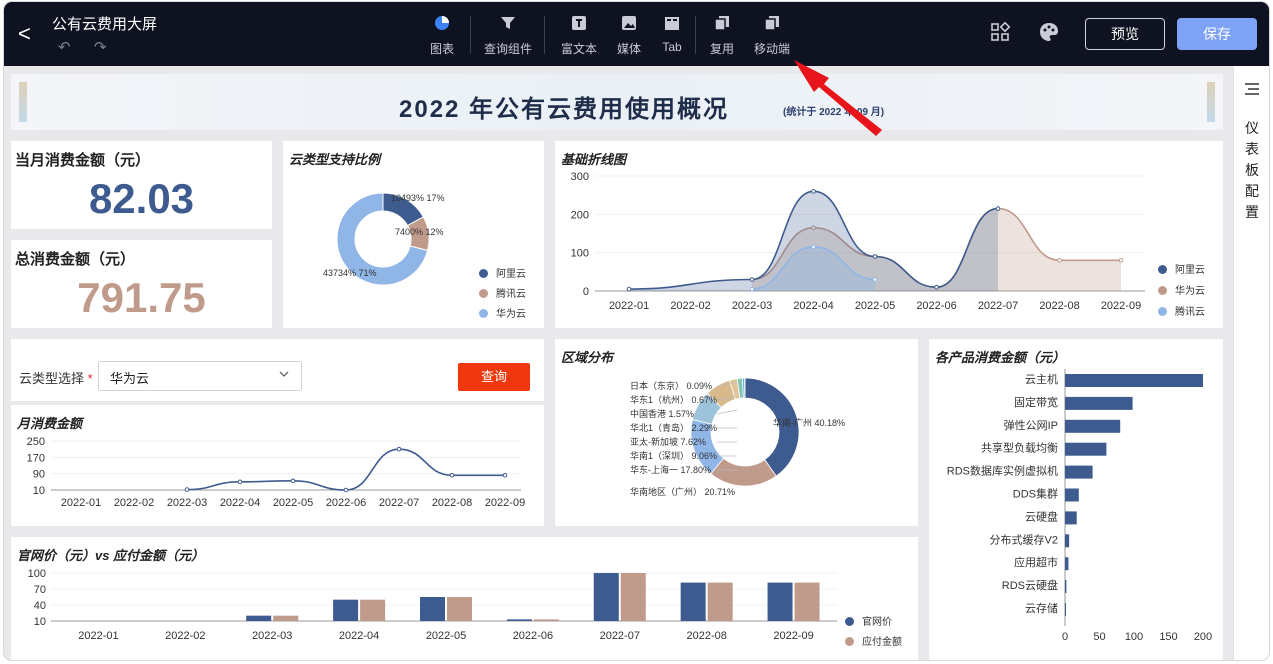 Image resolution: width=1273 pixels, height=664 pixels. I want to click on required-marker: *, so click(90, 378).